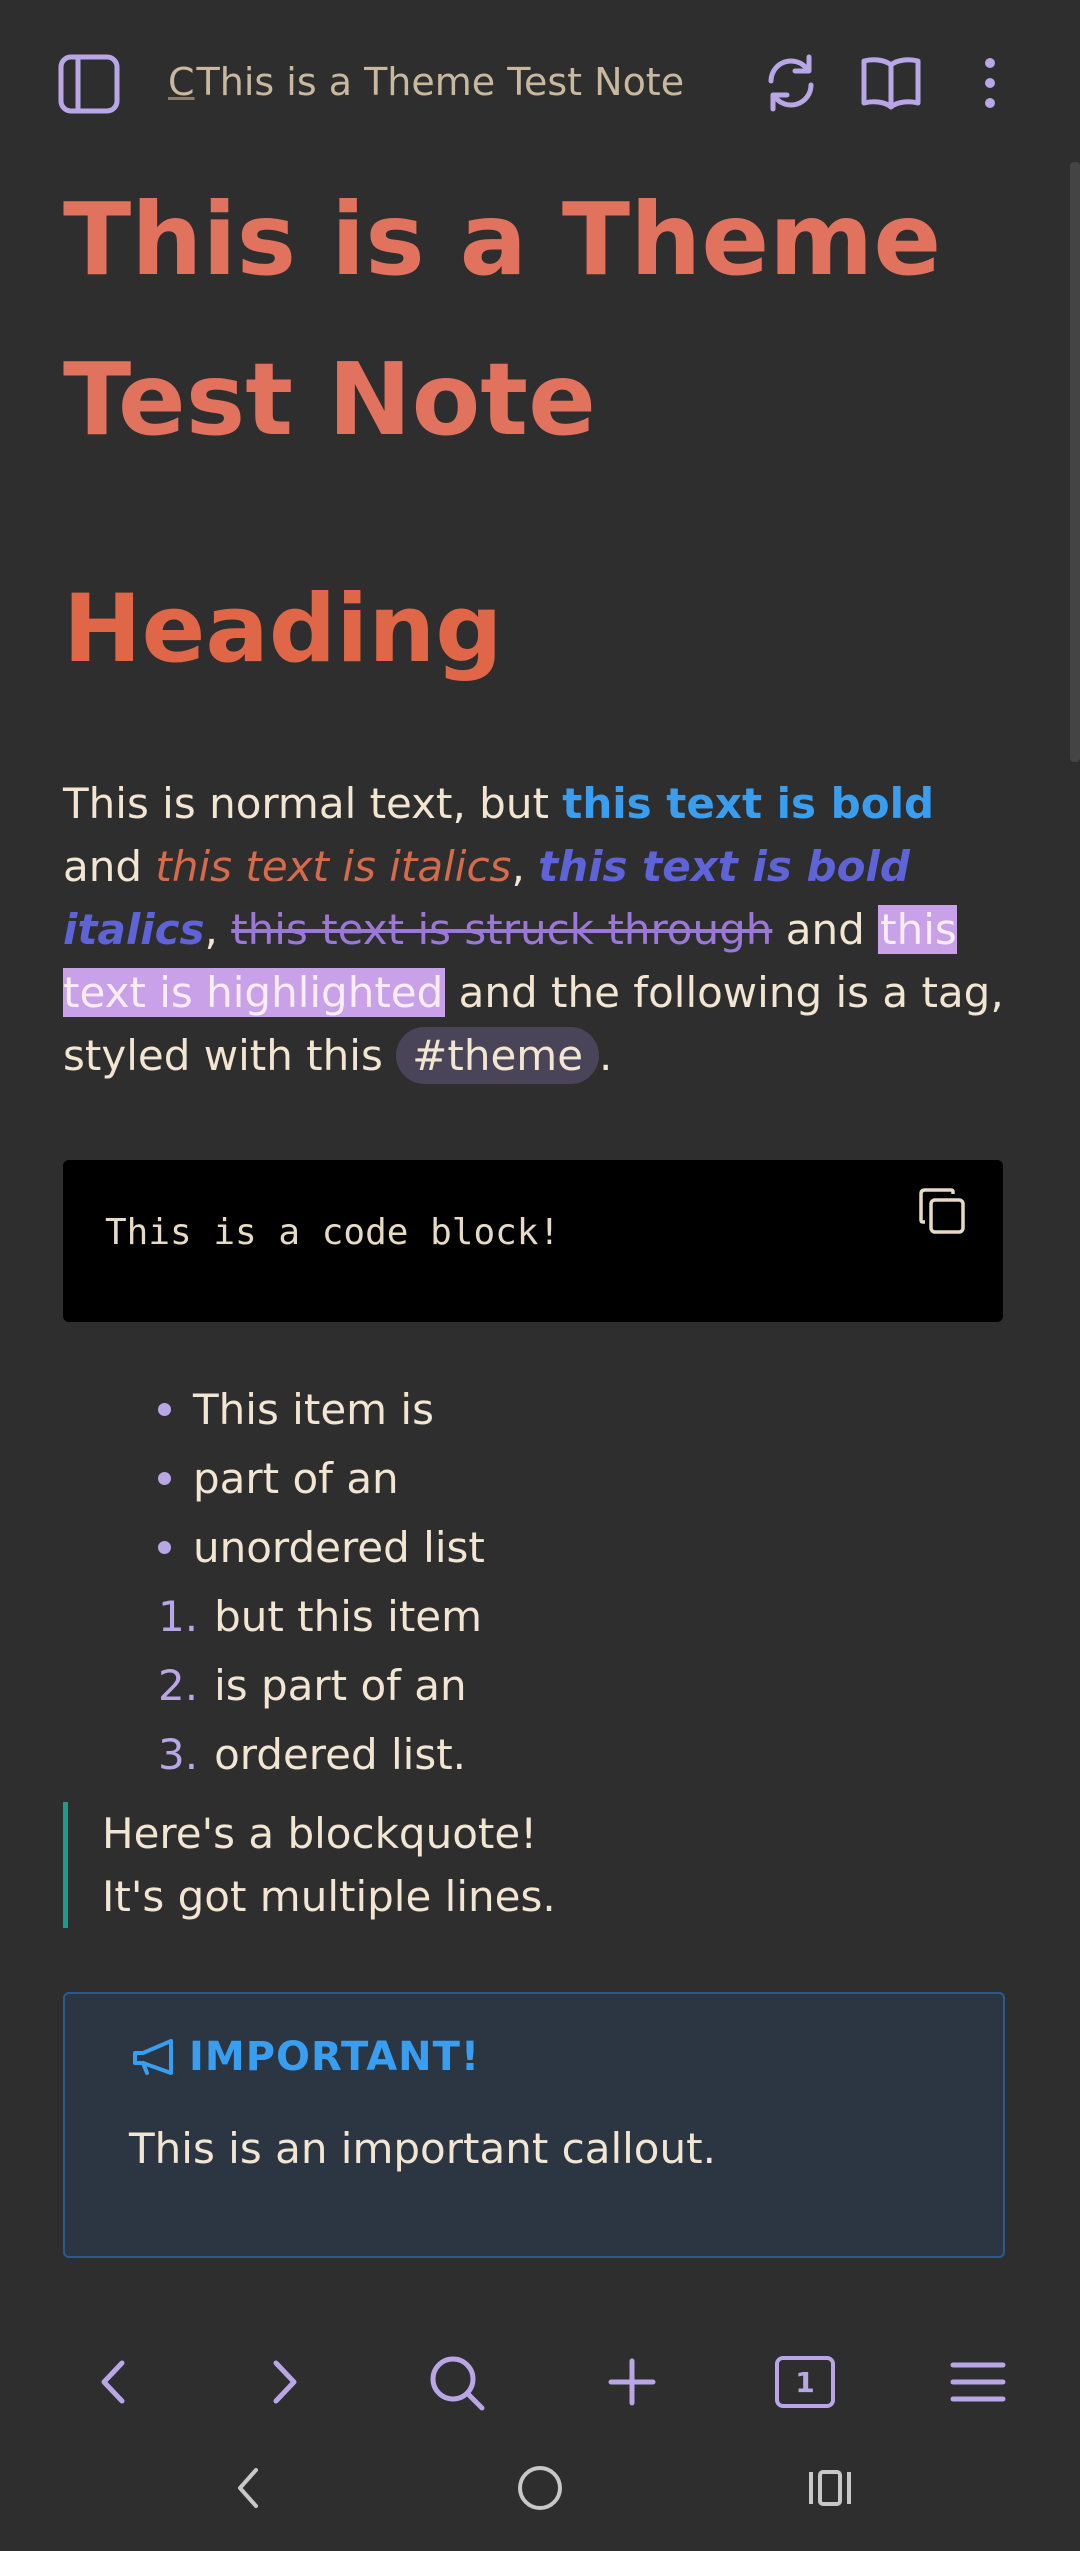  Describe the element at coordinates (283, 629) in the screenshot. I see `heading: Heading` at that location.